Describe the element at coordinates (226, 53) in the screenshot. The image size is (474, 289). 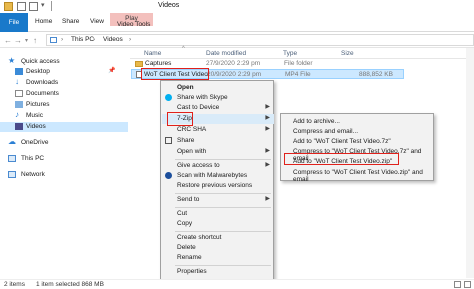
I see `column-date: Date modified` at that location.